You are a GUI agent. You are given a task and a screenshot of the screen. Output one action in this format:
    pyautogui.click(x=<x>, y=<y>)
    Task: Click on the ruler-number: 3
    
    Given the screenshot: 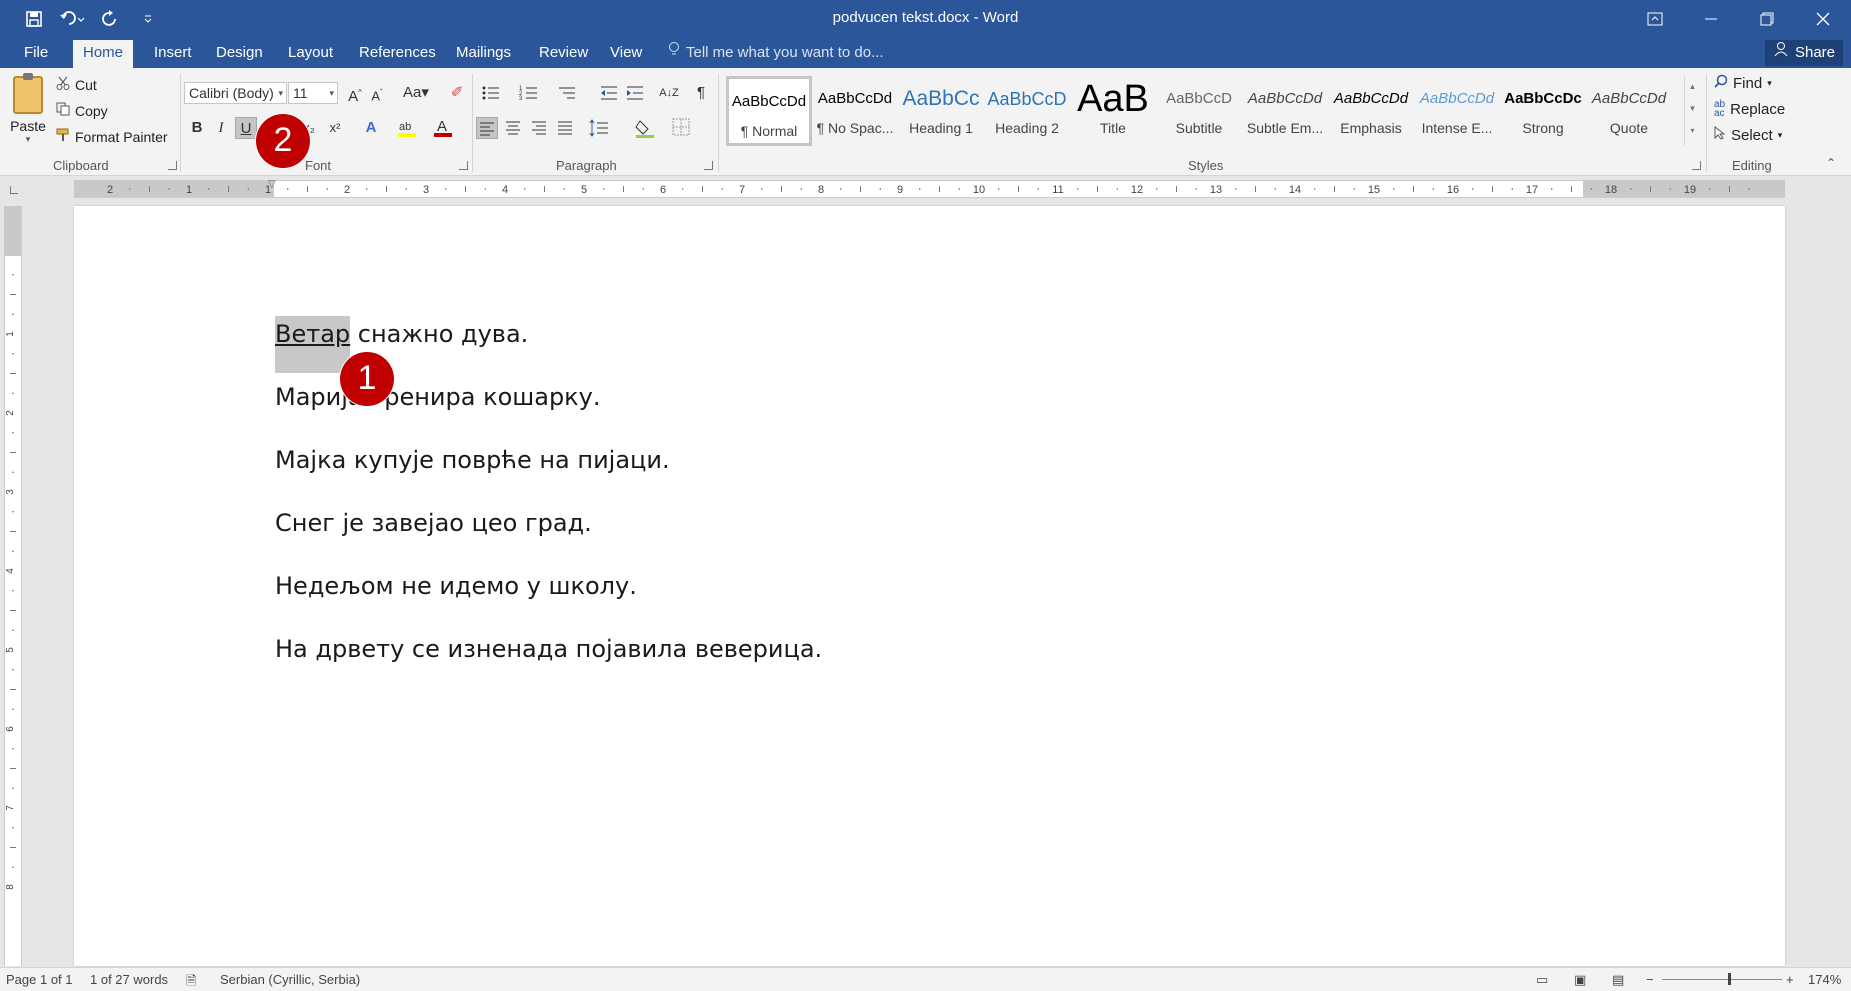 What is the action you would take?
    pyautogui.click(x=426, y=190)
    